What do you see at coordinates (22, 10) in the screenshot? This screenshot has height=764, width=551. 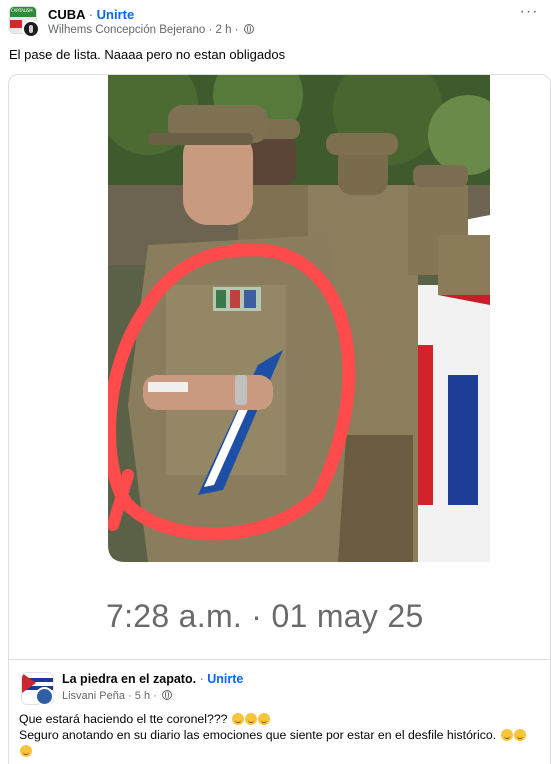 I see `group-avatar-text: CAPITALISM` at bounding box center [22, 10].